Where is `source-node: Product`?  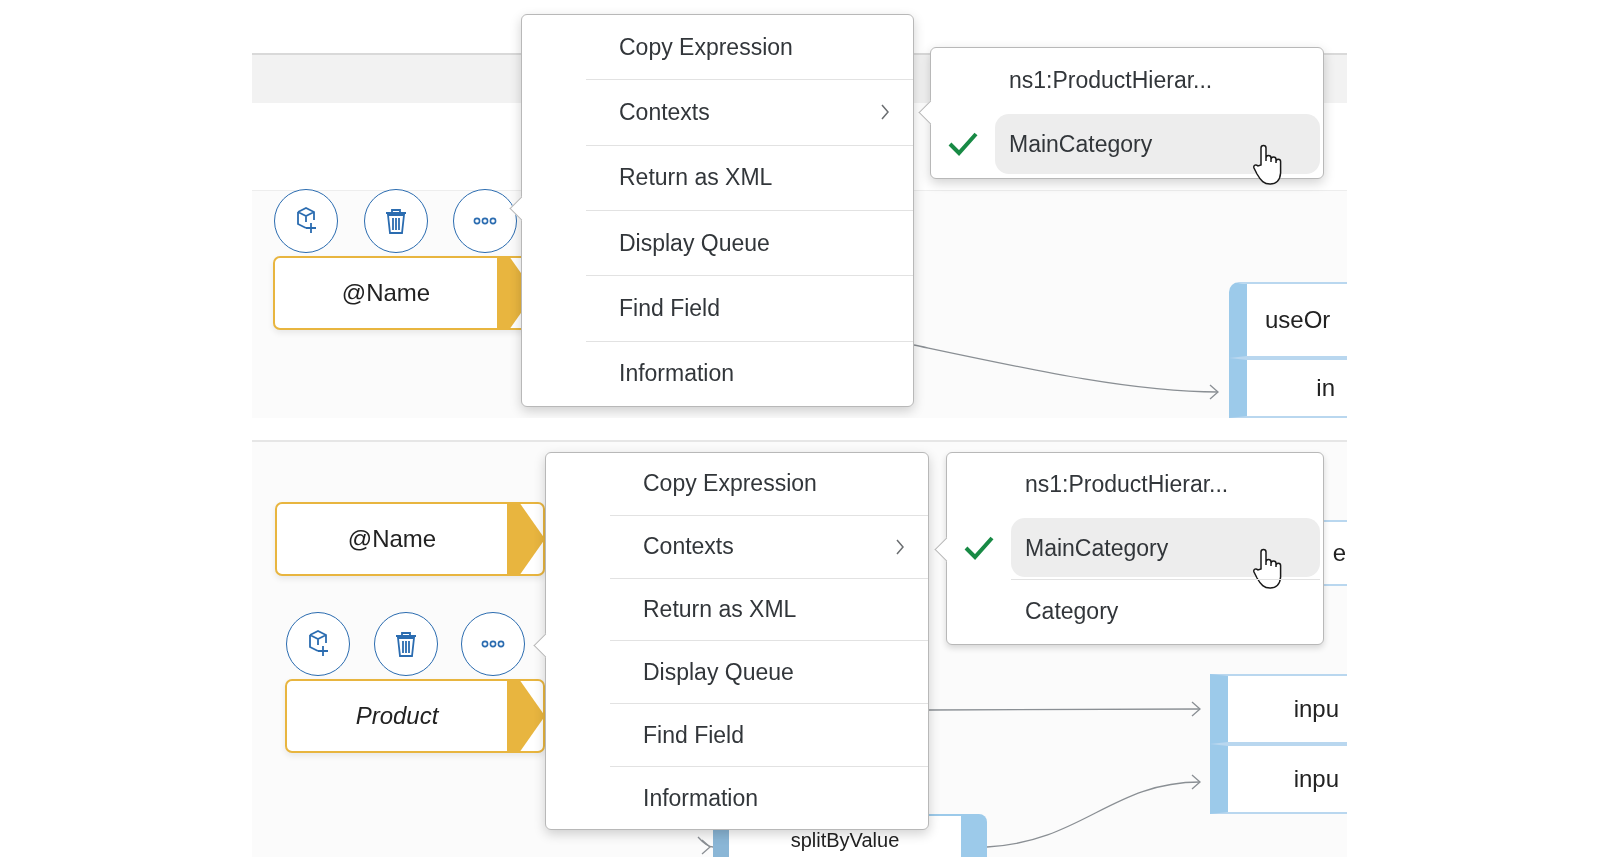
source-node: Product is located at coordinates (415, 716).